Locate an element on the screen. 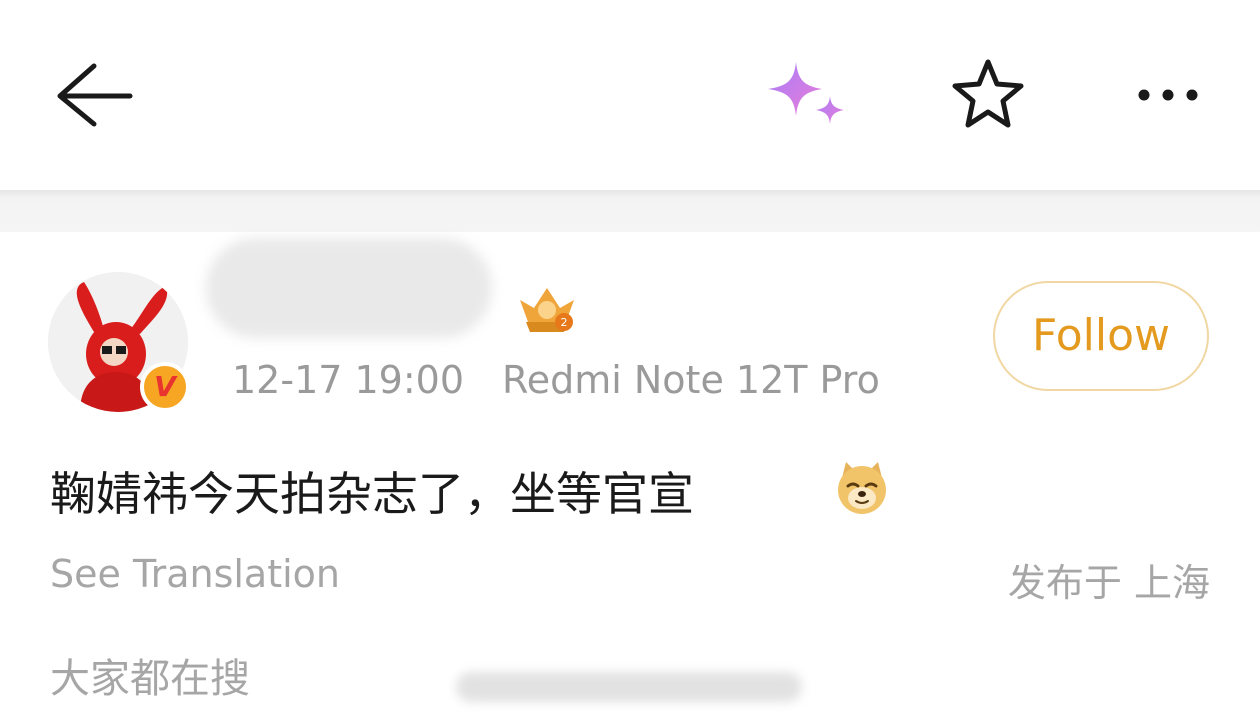 This screenshot has width=1260, height=712. follow-button: Follow is located at coordinates (1101, 336).